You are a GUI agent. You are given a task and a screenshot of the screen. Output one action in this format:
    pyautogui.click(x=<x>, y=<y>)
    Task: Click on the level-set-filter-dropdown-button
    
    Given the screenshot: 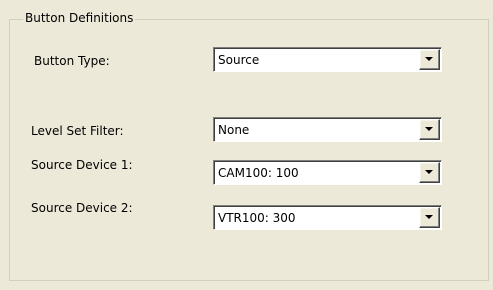 What is the action you would take?
    pyautogui.click(x=429, y=129)
    